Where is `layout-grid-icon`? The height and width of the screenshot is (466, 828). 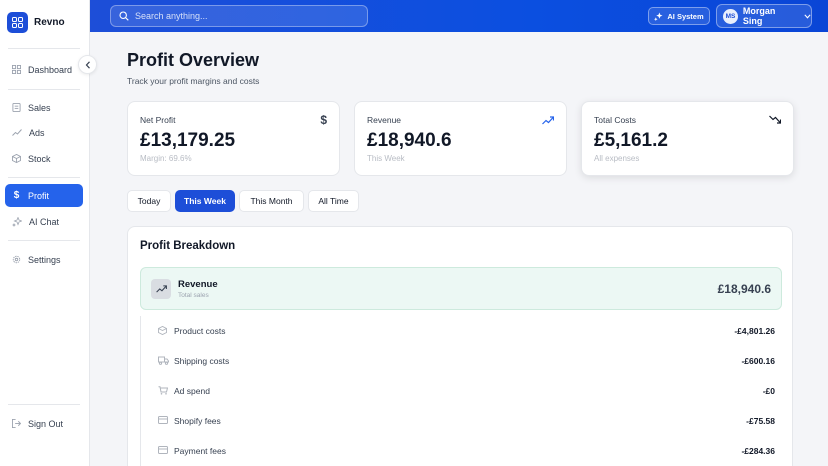
layout-grid-icon is located at coordinates (16, 69).